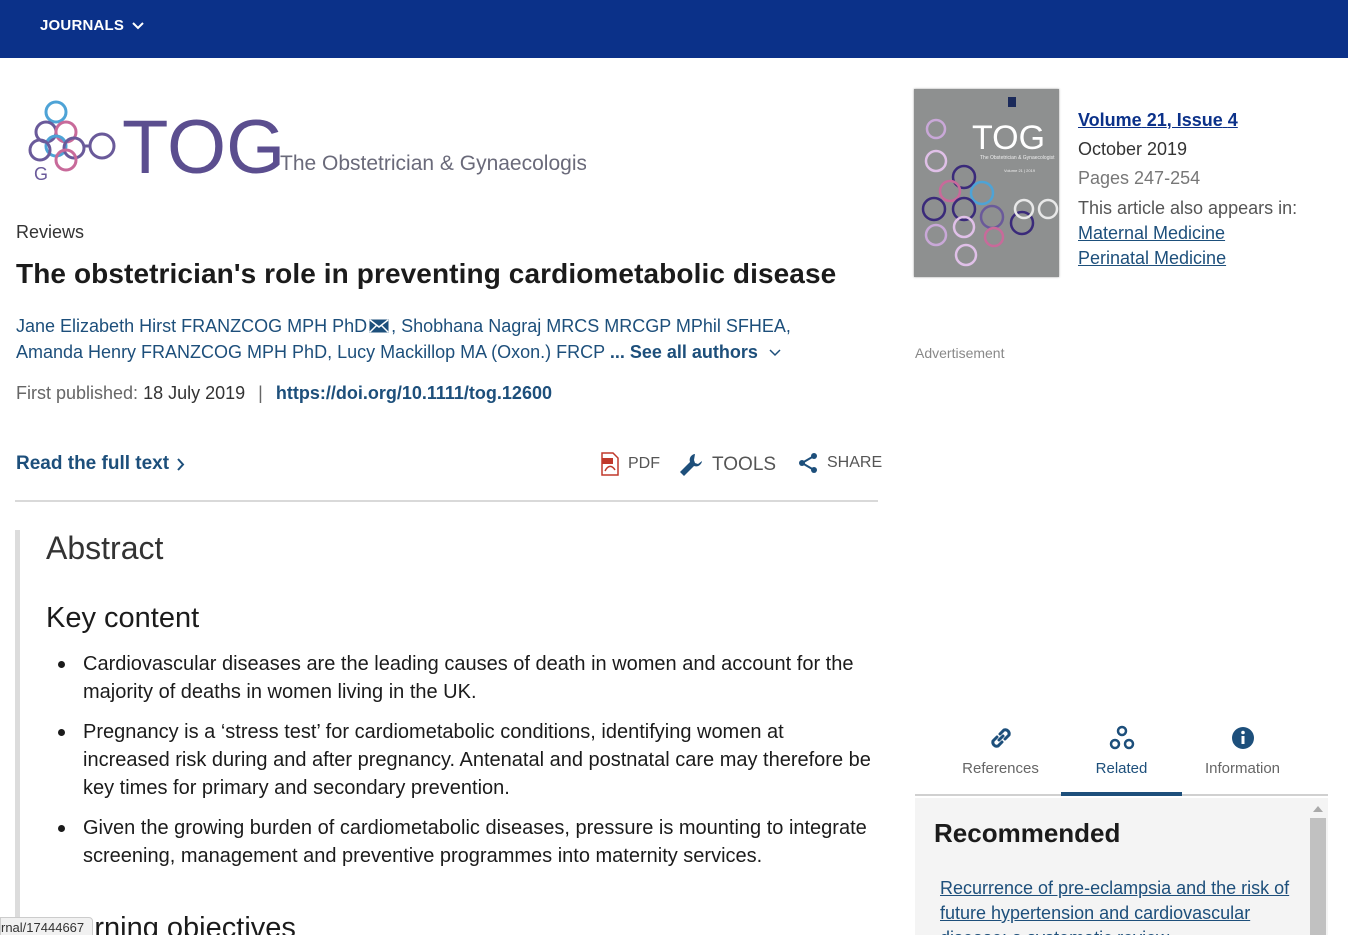 The height and width of the screenshot is (935, 1348). I want to click on abstract-heading: Abstract, so click(105, 548).